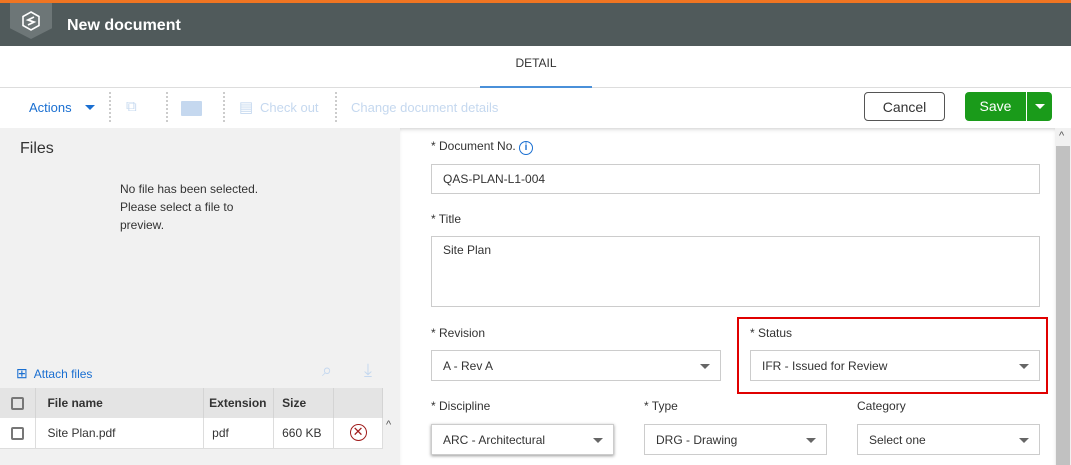 Image resolution: width=1071 pixels, height=465 pixels. I want to click on tab-bar: DETAIL, so click(535, 67).